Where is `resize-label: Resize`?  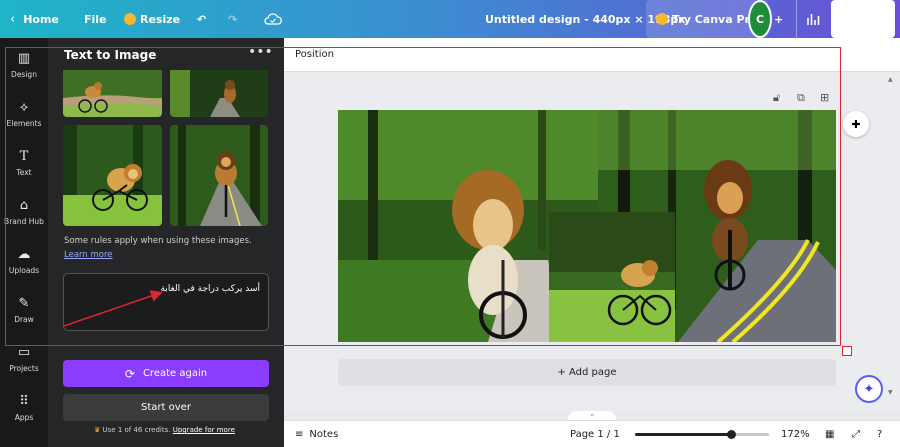
resize-label: Resize is located at coordinates (160, 19).